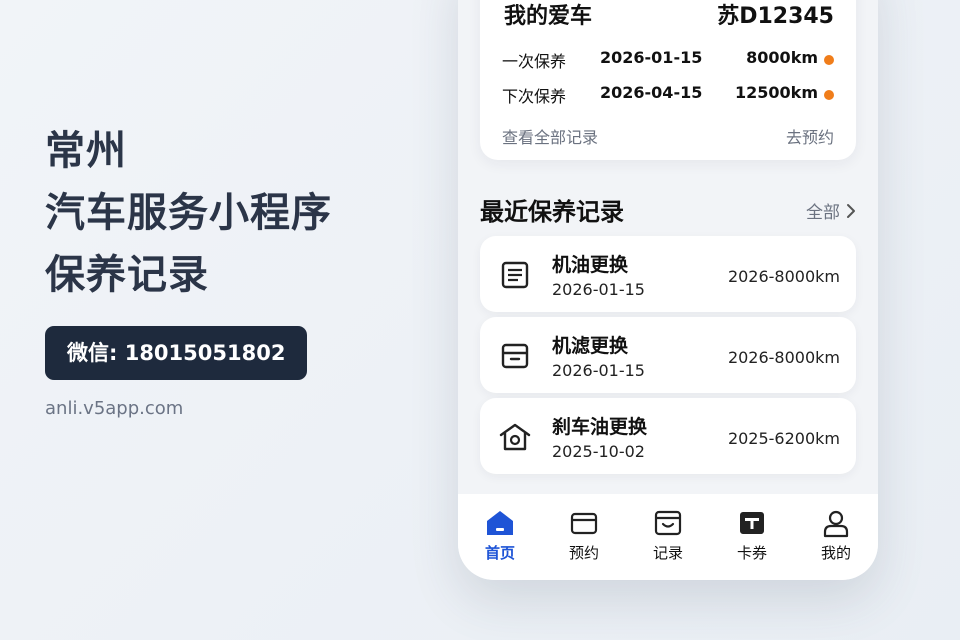 Image resolution: width=960 pixels, height=640 pixels. Describe the element at coordinates (651, 57) in the screenshot. I see `row-date: 2026-01-15` at that location.